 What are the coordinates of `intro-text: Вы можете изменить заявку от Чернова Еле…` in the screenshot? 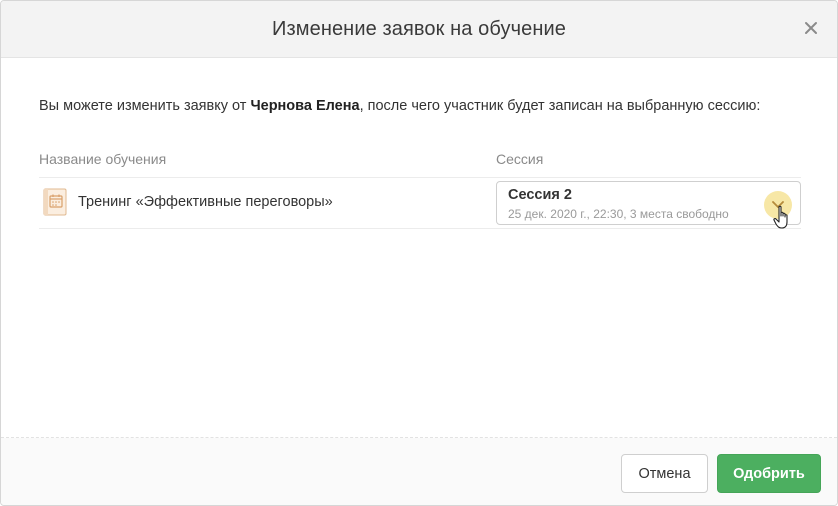 It's located at (399, 106).